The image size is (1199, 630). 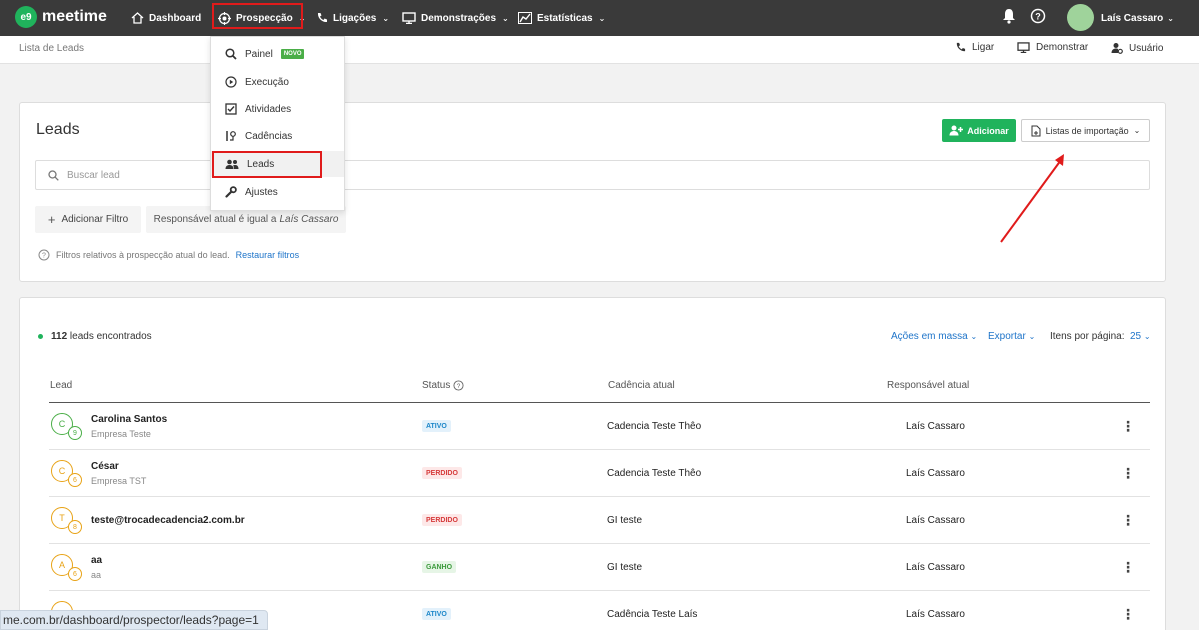 I want to click on col-header-cadence: Cadência atual, so click(x=641, y=385).